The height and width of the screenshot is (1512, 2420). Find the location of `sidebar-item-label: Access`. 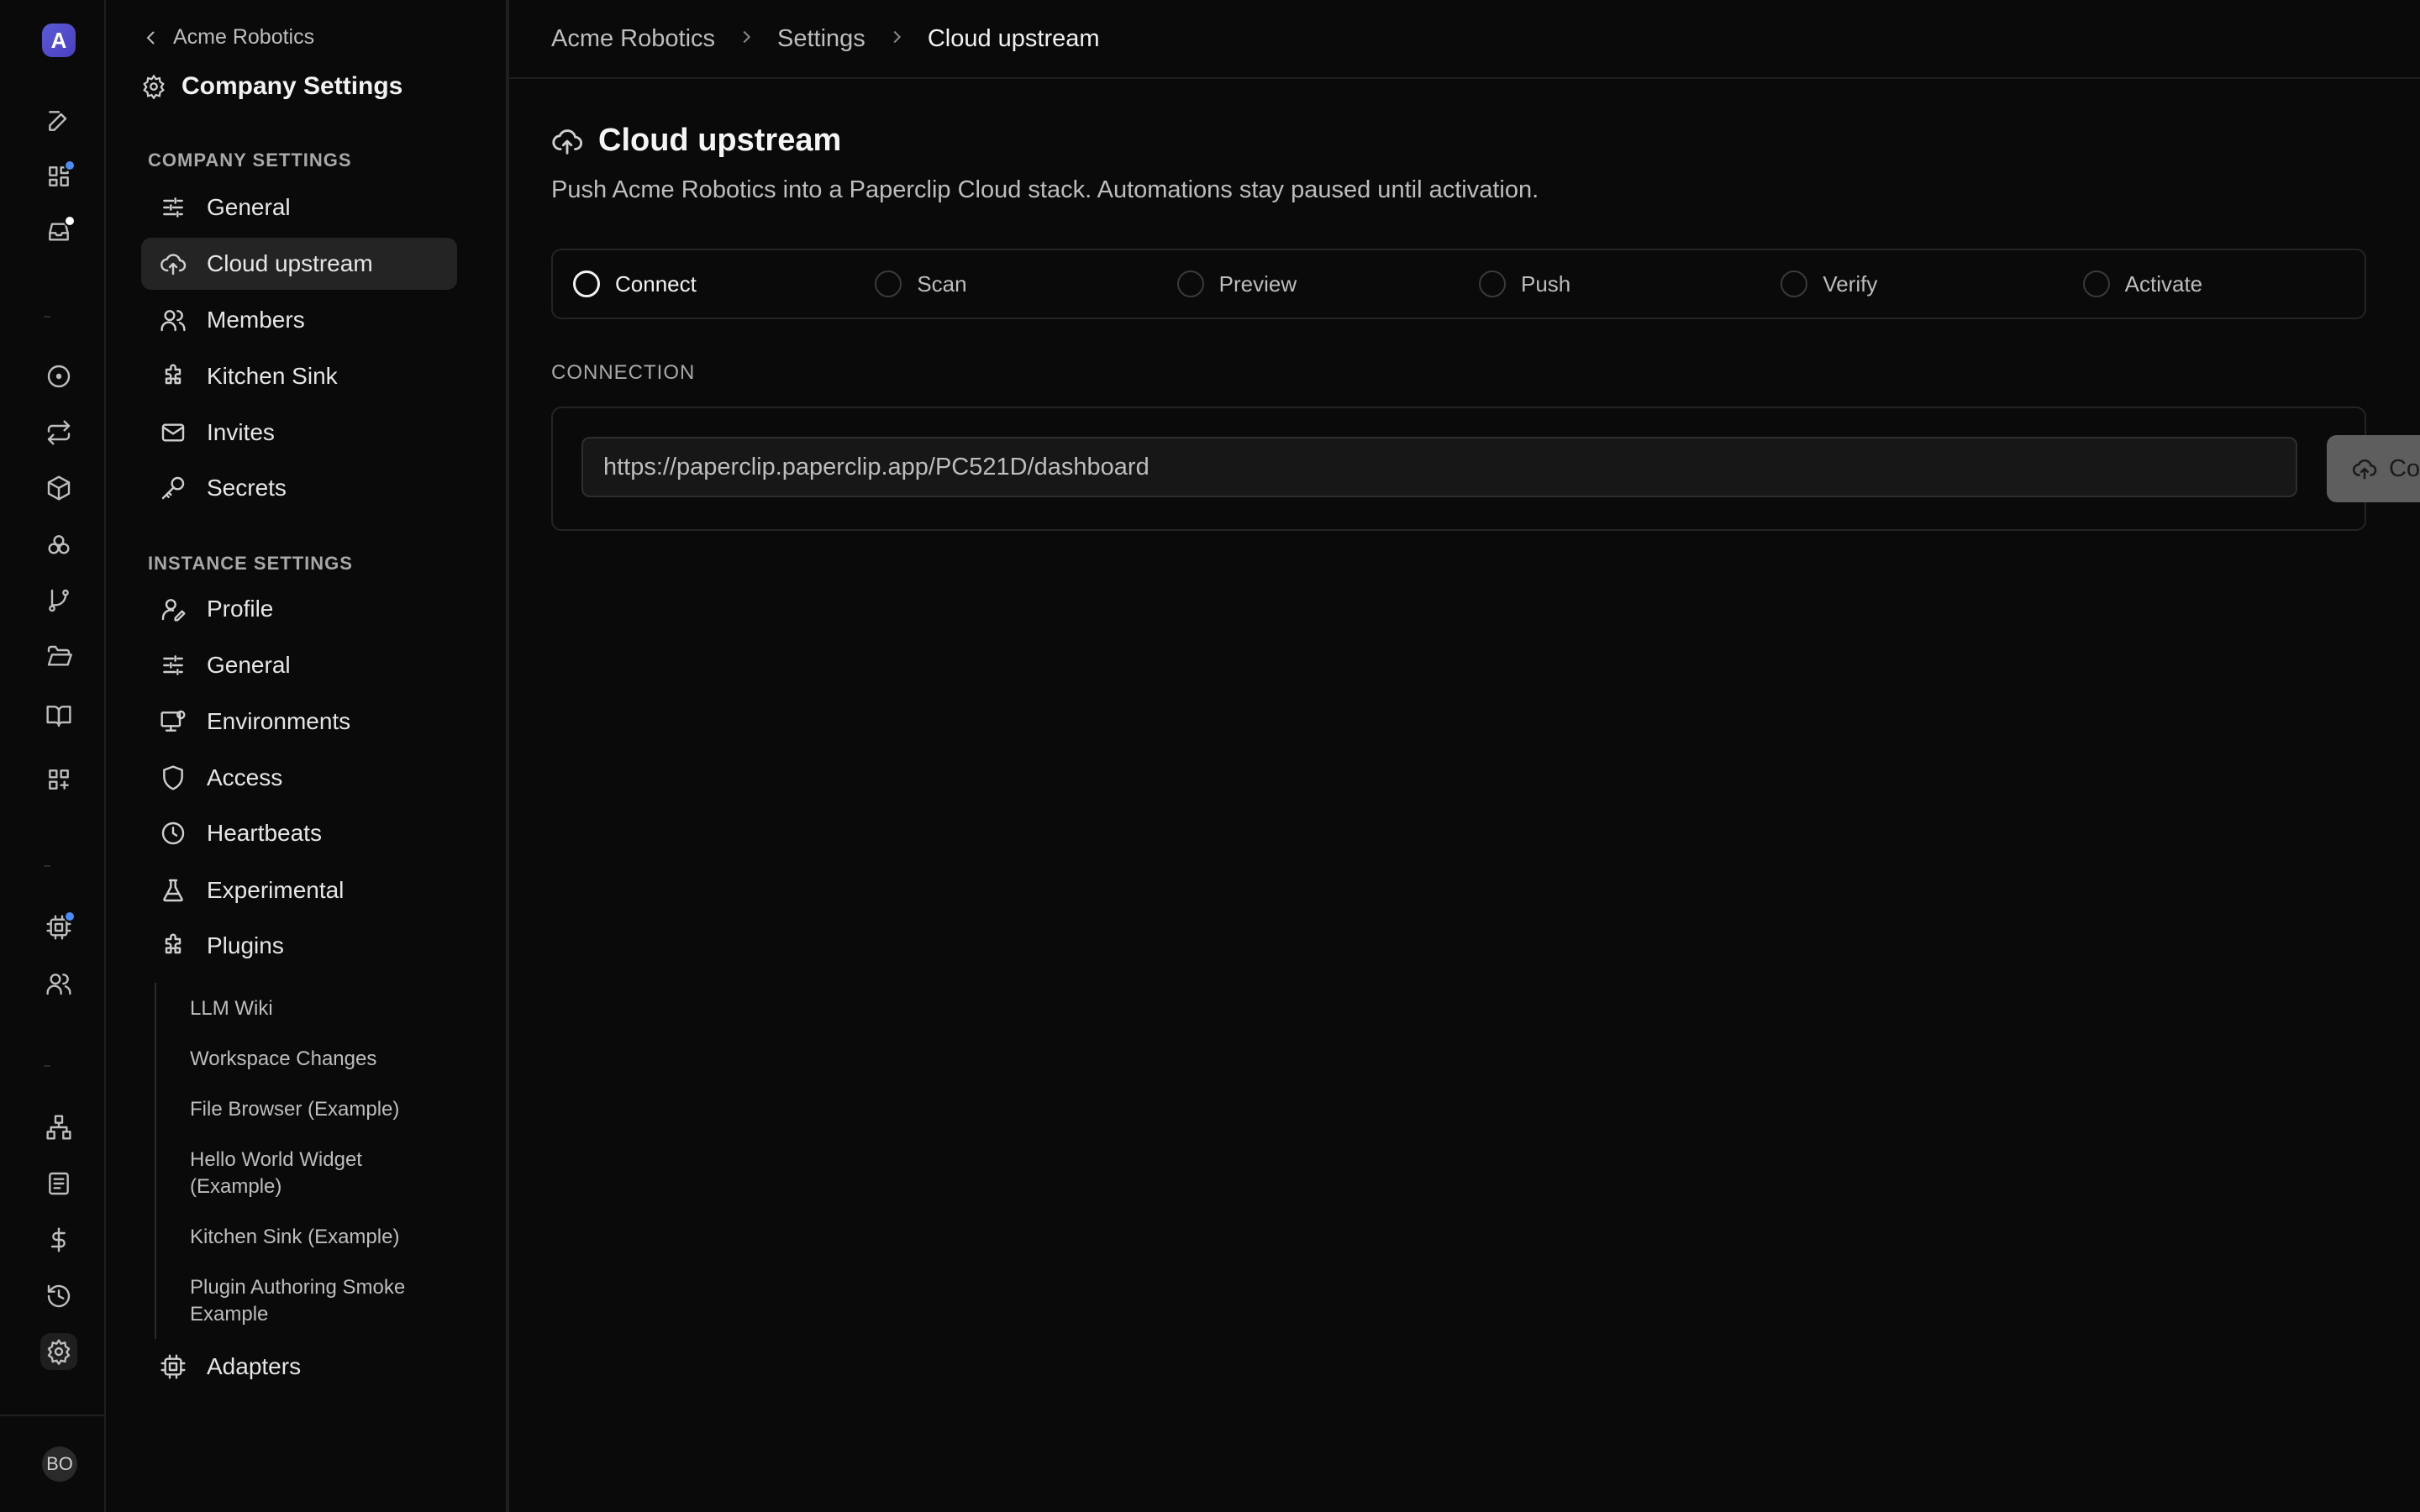

sidebar-item-label: Access is located at coordinates (245, 777).